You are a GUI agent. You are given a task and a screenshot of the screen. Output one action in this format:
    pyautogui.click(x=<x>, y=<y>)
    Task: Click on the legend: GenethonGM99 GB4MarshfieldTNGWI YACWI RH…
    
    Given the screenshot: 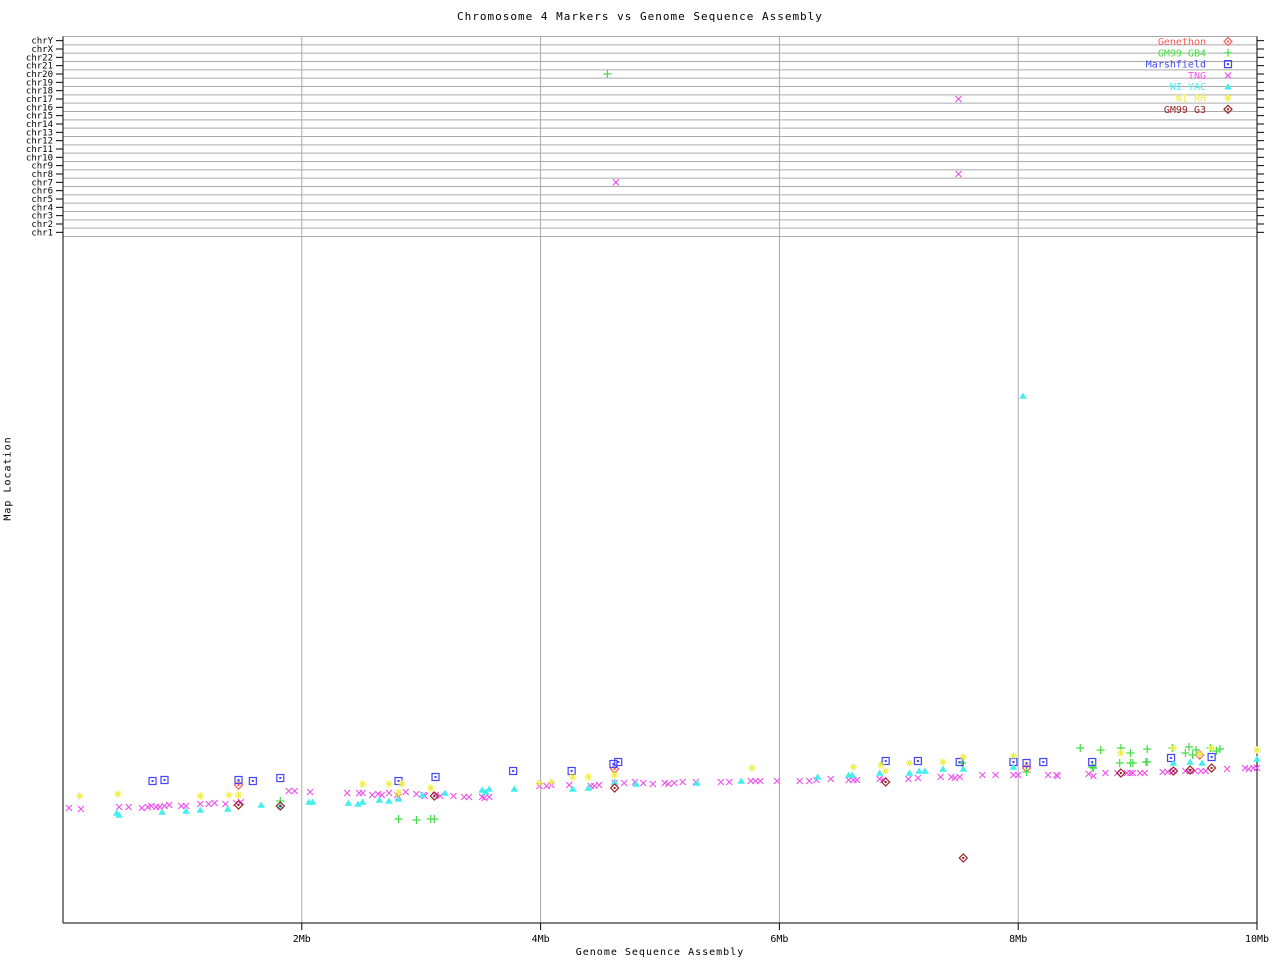 What is the action you would take?
    pyautogui.click(x=1189, y=76)
    